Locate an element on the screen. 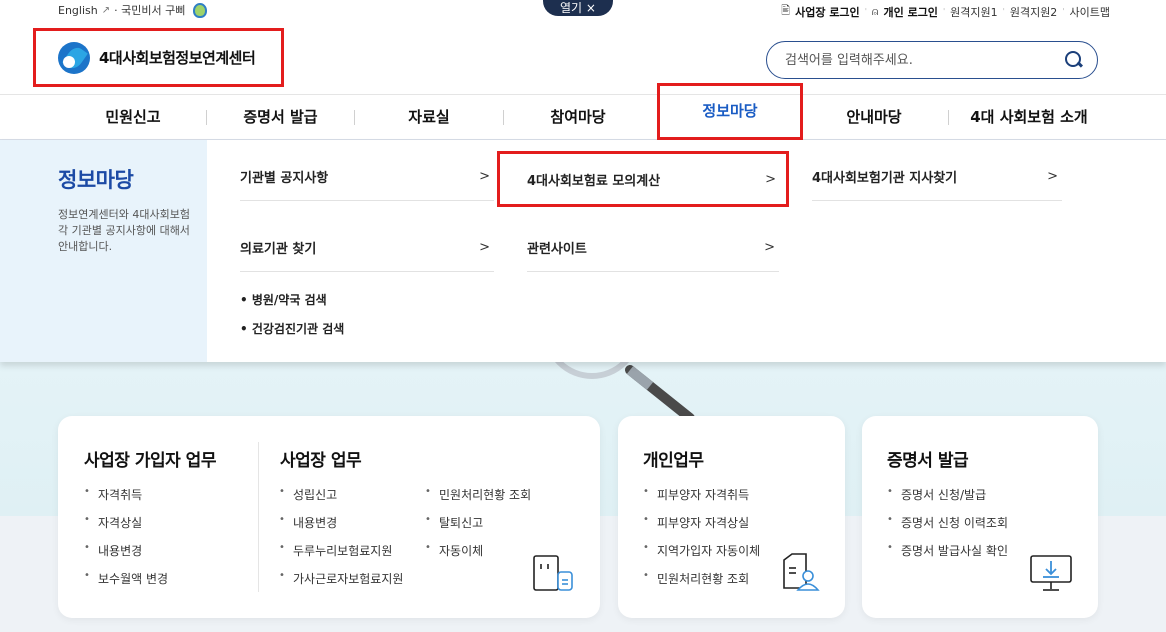 Image resolution: width=1166 pixels, height=632 pixels. nav-item-certificate: 증명서 발급 is located at coordinates (280, 117).